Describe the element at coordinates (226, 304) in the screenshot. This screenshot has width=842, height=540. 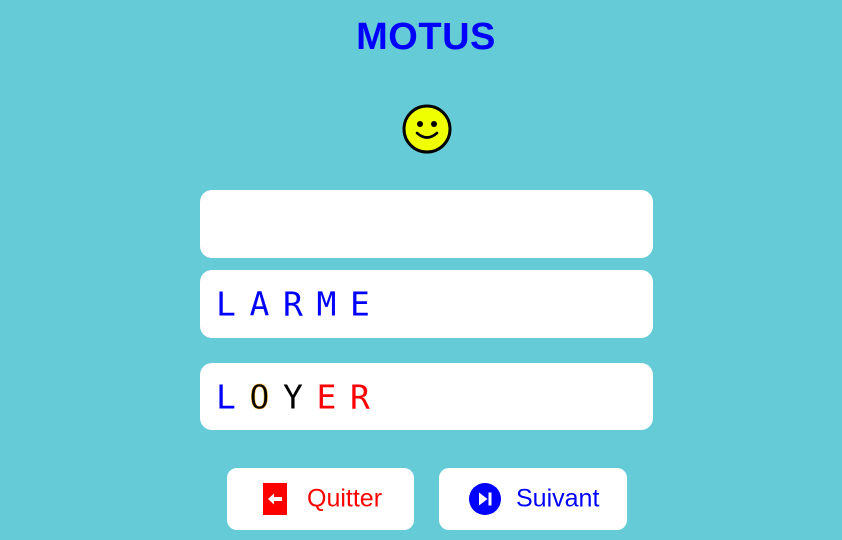
I see `attempt-1-letter-1: L` at that location.